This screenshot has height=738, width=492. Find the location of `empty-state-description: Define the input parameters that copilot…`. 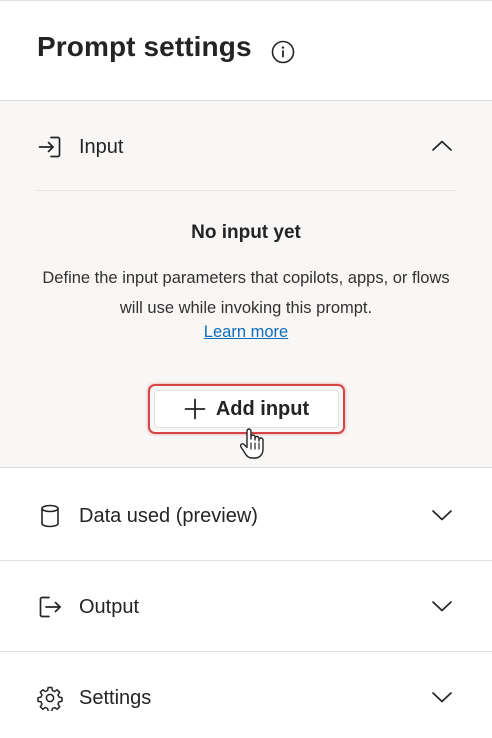

empty-state-description: Define the input parameters that copilot… is located at coordinates (246, 293).